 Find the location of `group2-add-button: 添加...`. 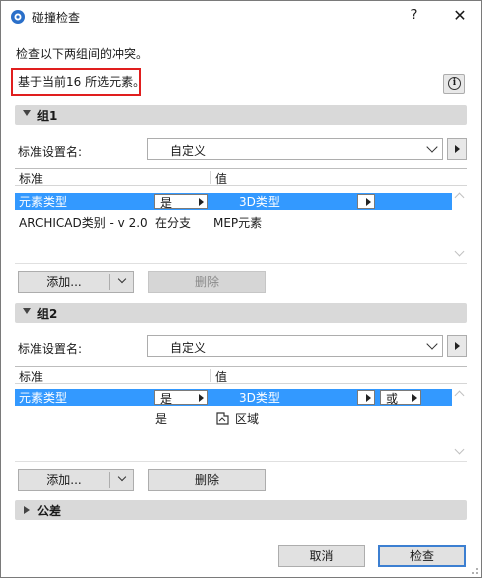

group2-add-button: 添加... is located at coordinates (76, 480).